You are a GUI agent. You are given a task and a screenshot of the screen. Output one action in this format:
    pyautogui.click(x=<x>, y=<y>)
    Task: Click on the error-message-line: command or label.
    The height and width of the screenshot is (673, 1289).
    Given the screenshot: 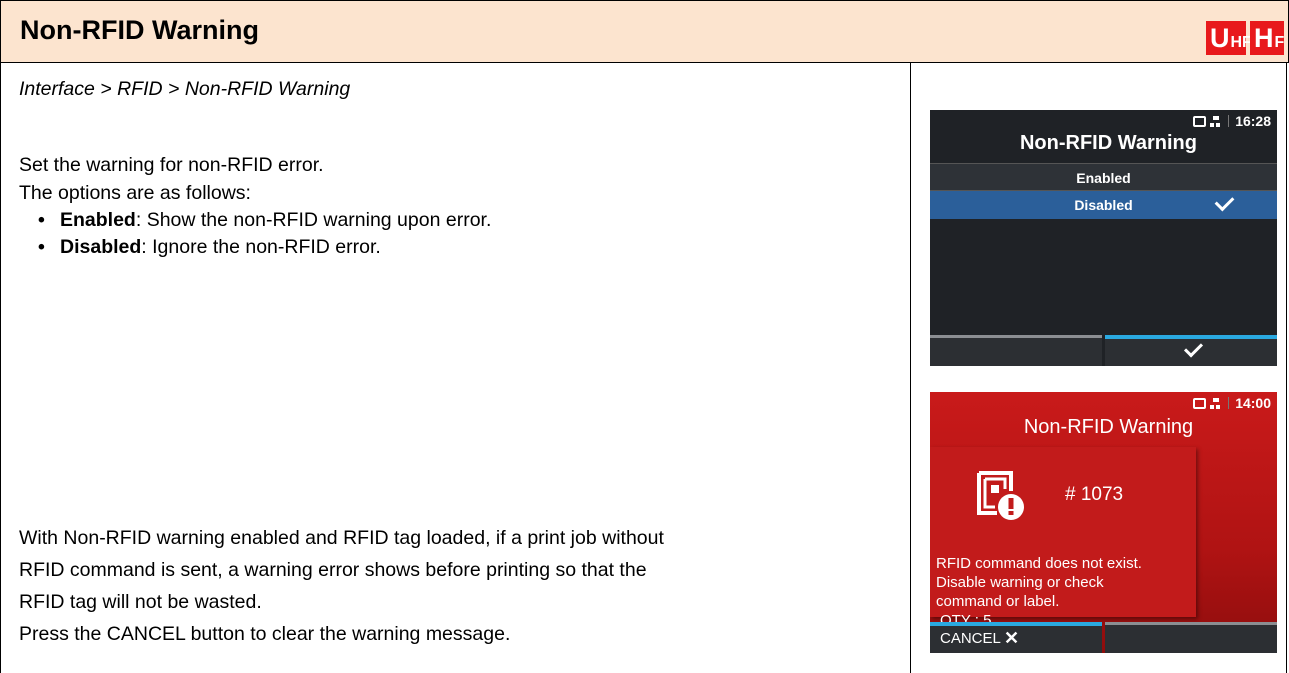 What is the action you would take?
    pyautogui.click(x=998, y=601)
    